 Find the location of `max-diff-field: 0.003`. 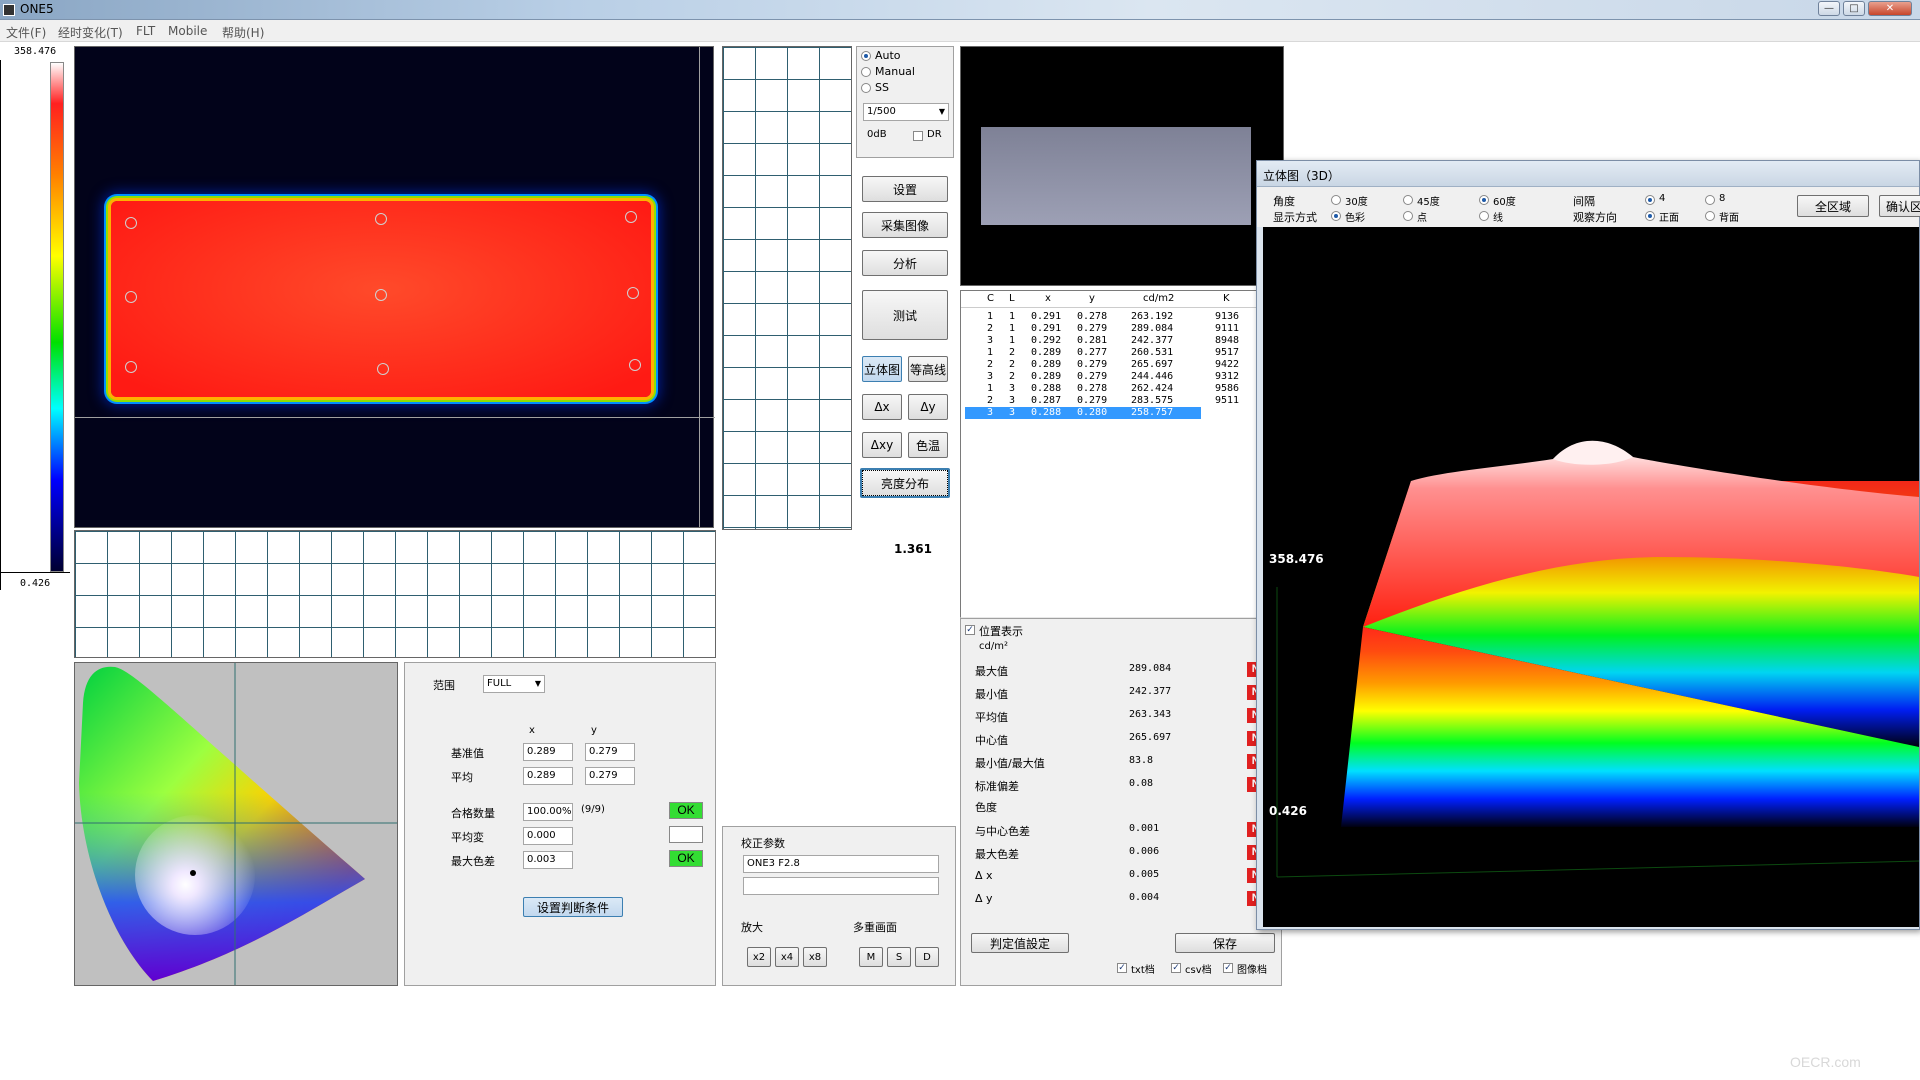

max-diff-field: 0.003 is located at coordinates (548, 860).